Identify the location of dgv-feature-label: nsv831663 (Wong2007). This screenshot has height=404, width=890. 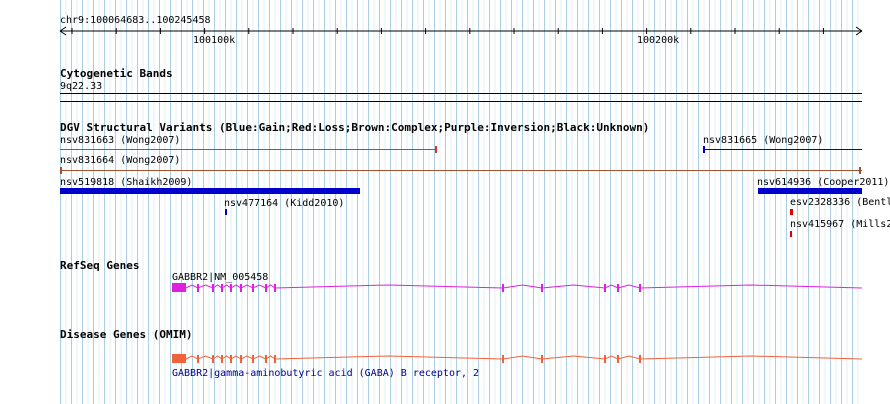
(120, 140).